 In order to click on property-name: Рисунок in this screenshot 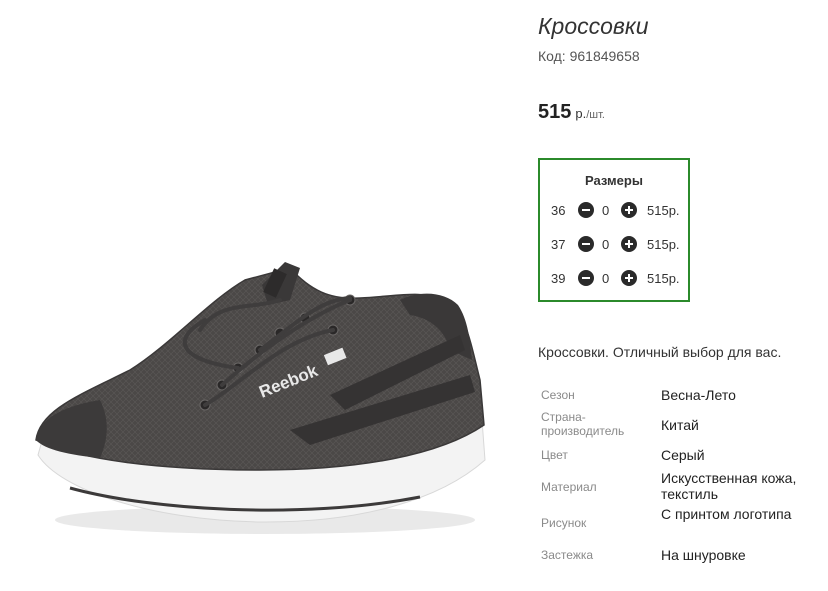, I will do `click(564, 523)`.